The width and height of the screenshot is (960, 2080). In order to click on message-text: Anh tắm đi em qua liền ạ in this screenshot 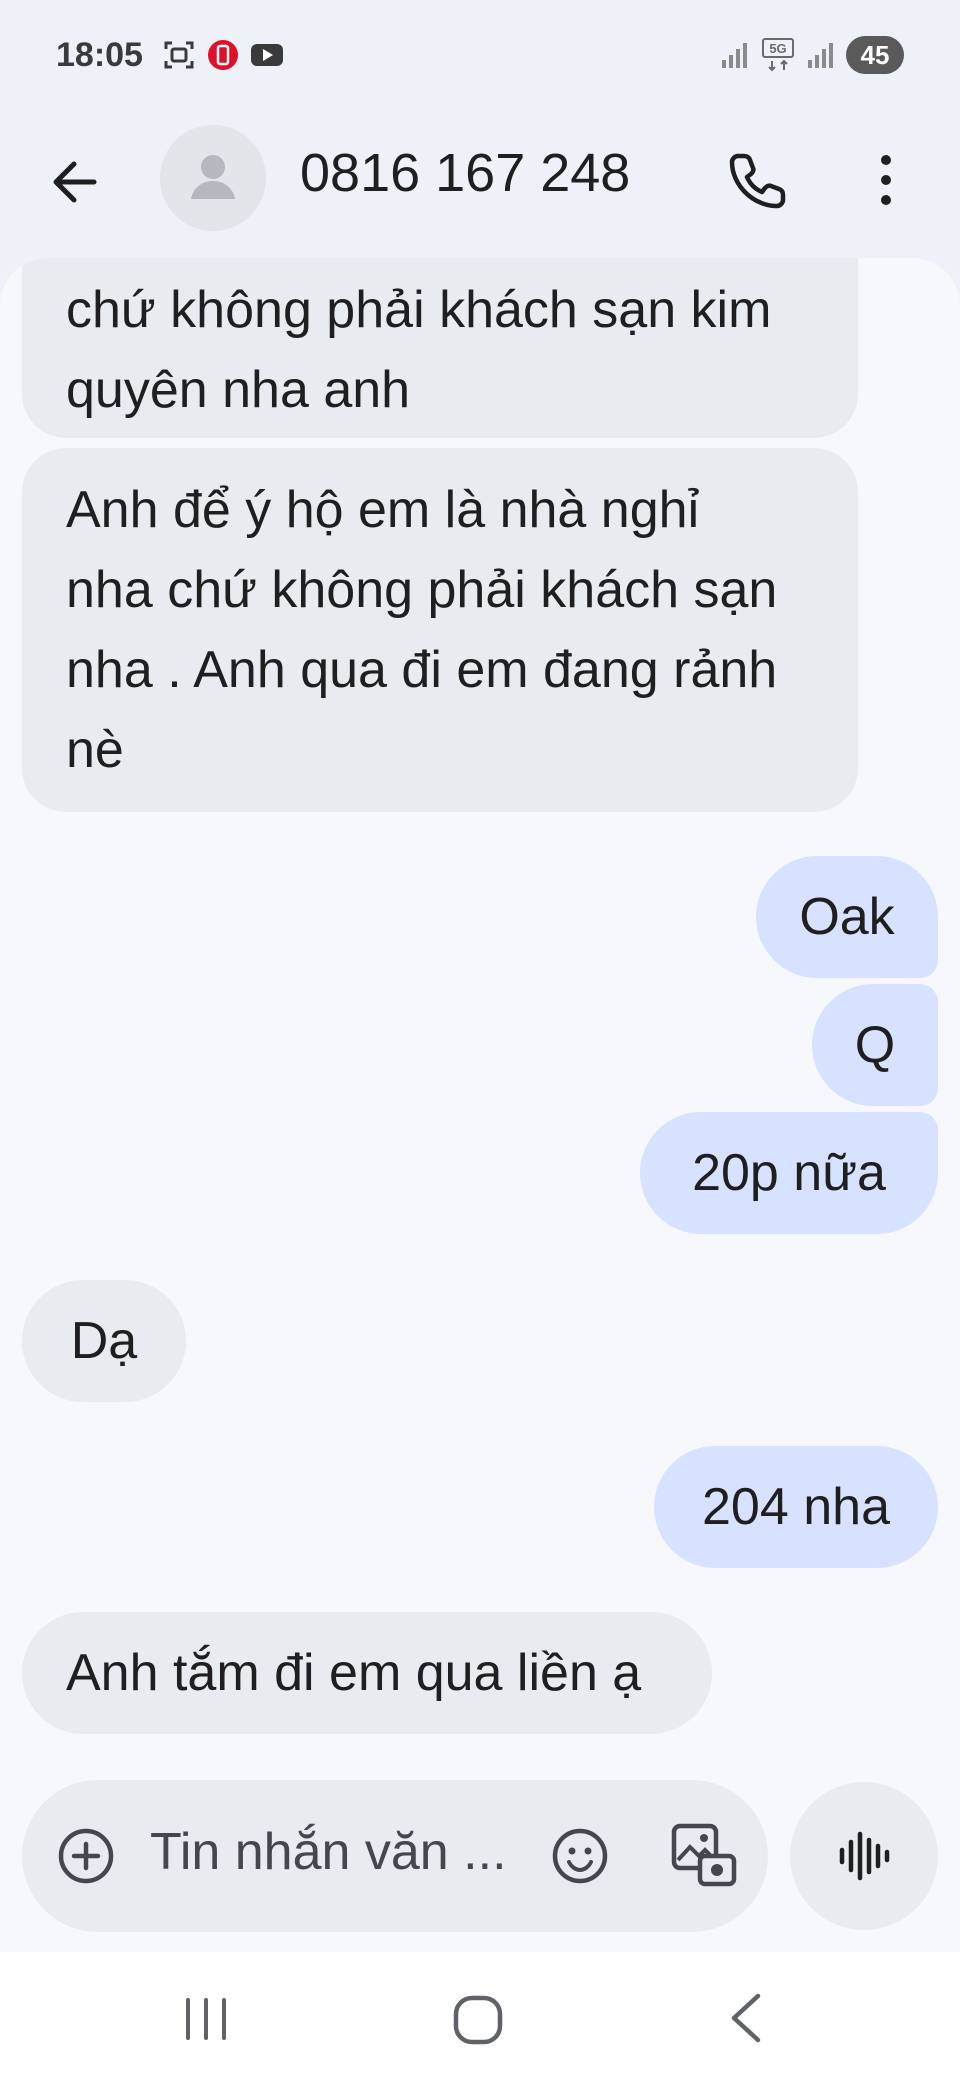, I will do `click(354, 1673)`.